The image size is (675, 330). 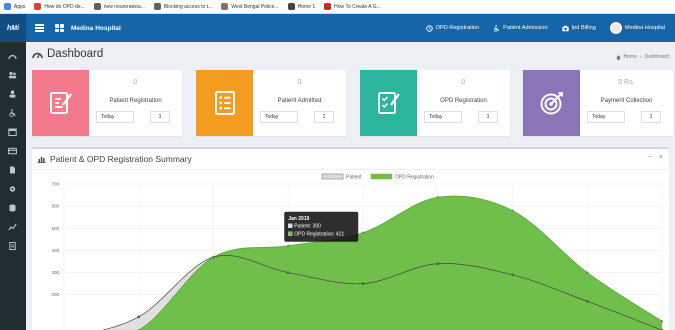 I want to click on nav-patient-admission: Patient Admission, so click(x=520, y=28).